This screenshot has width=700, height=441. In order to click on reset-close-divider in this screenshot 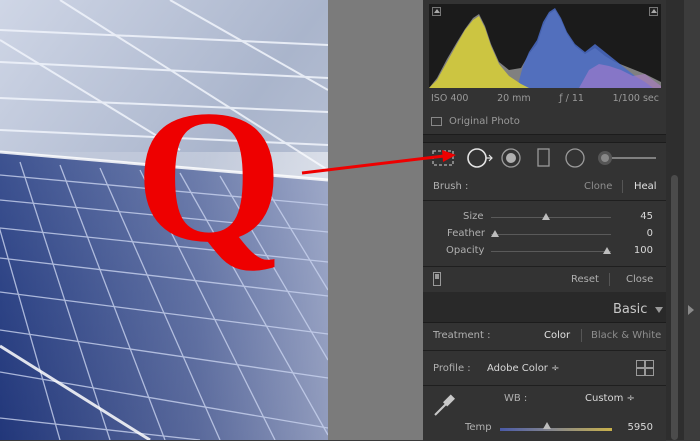, I will do `click(609, 279)`.